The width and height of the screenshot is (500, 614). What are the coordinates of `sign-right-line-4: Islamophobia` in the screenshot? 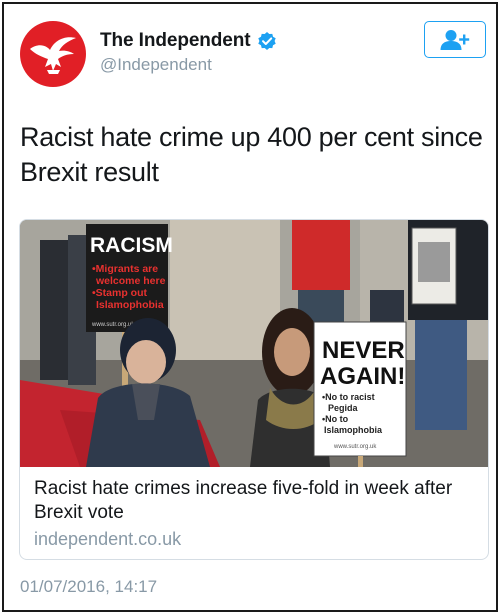 It's located at (353, 430).